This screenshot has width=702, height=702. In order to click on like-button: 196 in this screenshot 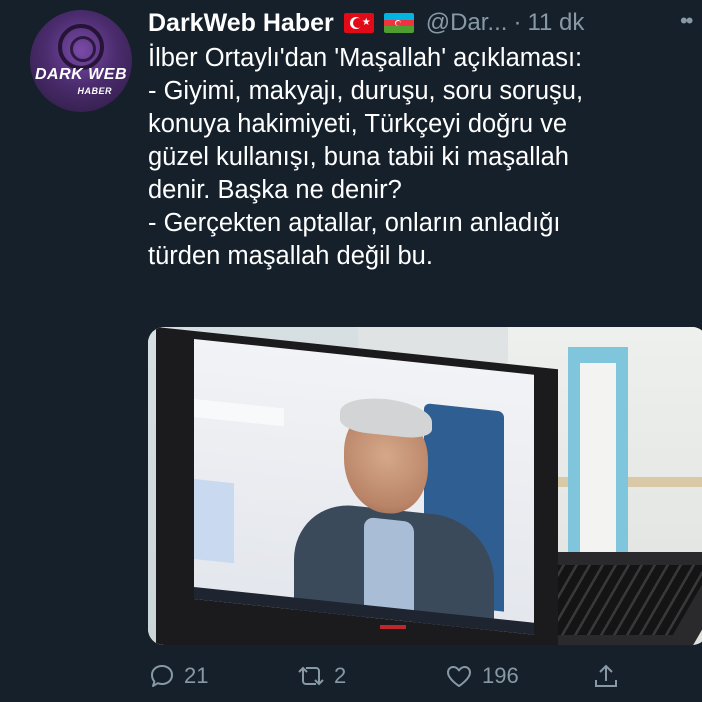, I will do `click(481, 676)`.